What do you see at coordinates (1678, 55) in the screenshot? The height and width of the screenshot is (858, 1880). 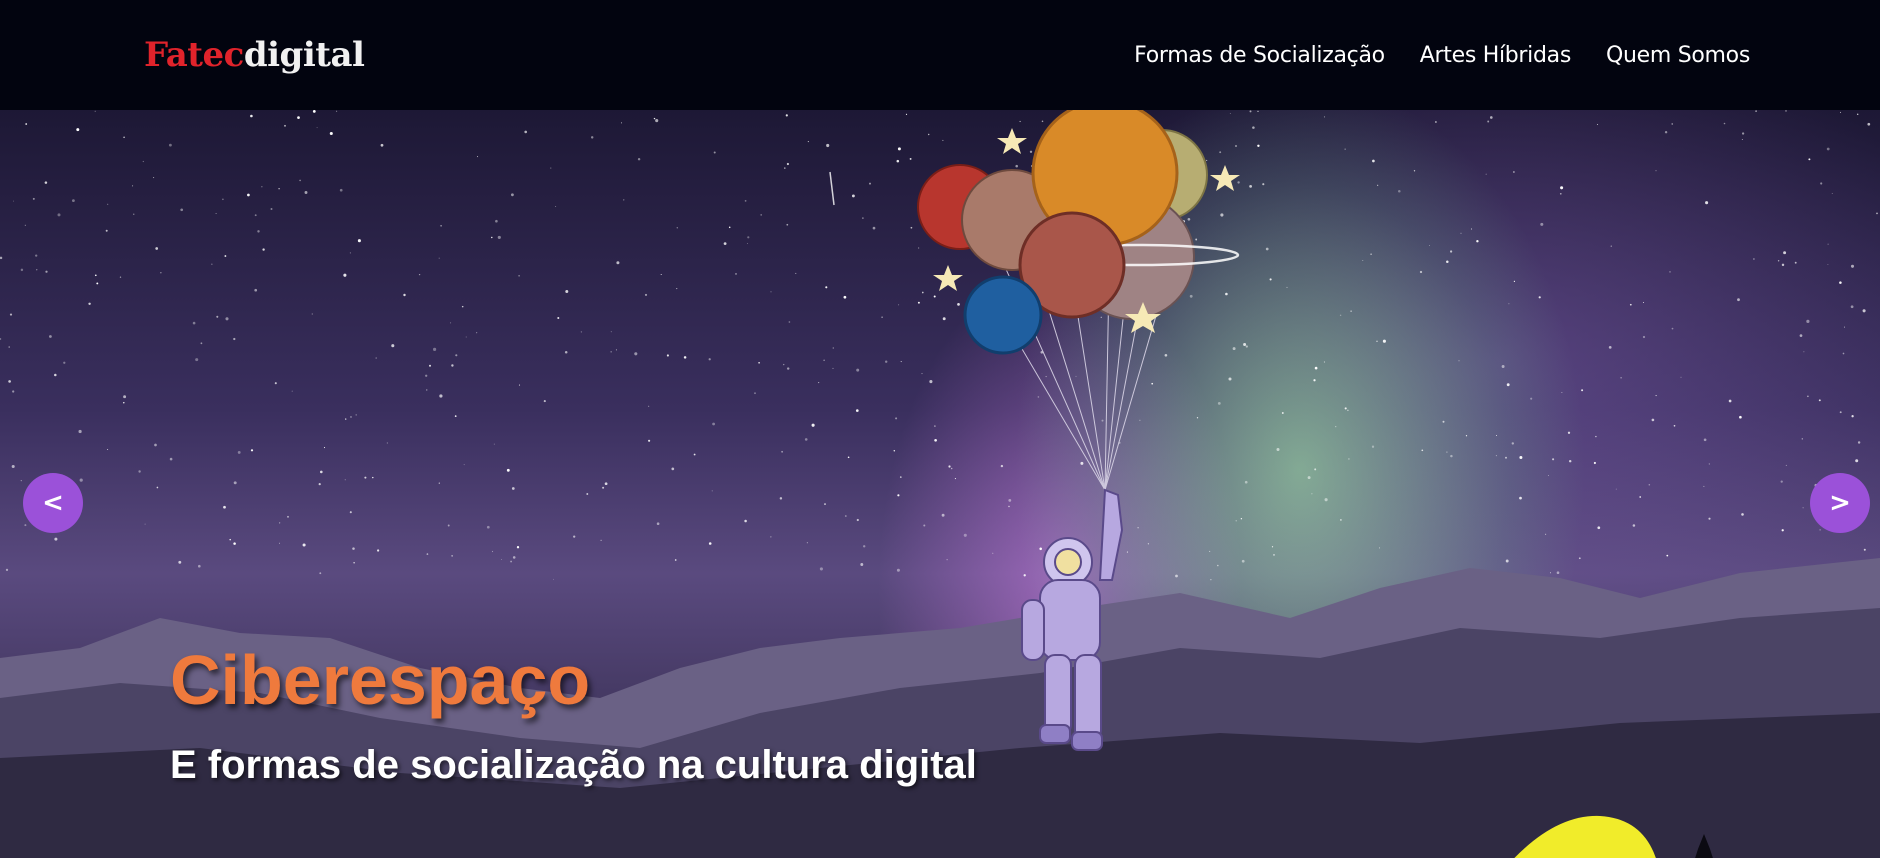 I see `nav-link-quem-somos: Quem Somos` at bounding box center [1678, 55].